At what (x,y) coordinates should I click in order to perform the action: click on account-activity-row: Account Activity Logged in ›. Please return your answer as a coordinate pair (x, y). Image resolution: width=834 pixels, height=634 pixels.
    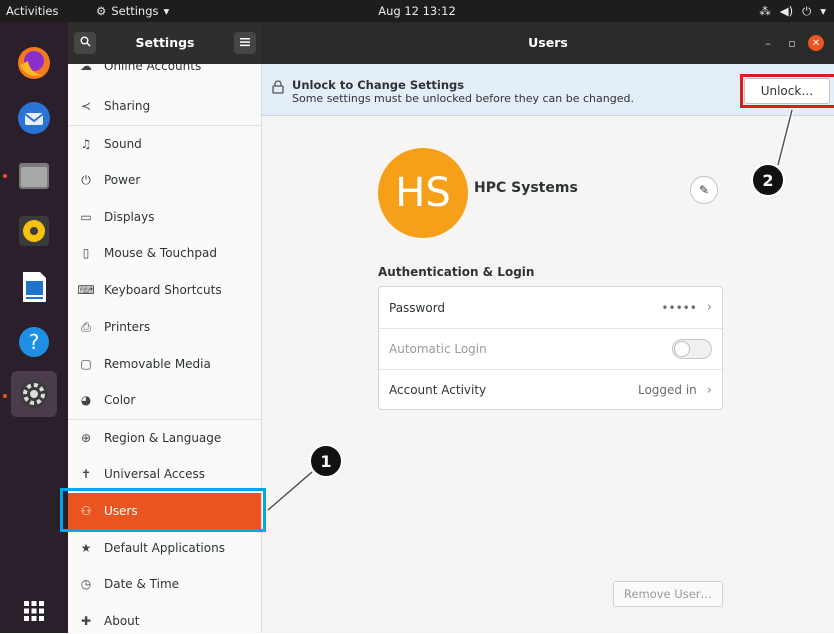
    Looking at the image, I should click on (550, 389).